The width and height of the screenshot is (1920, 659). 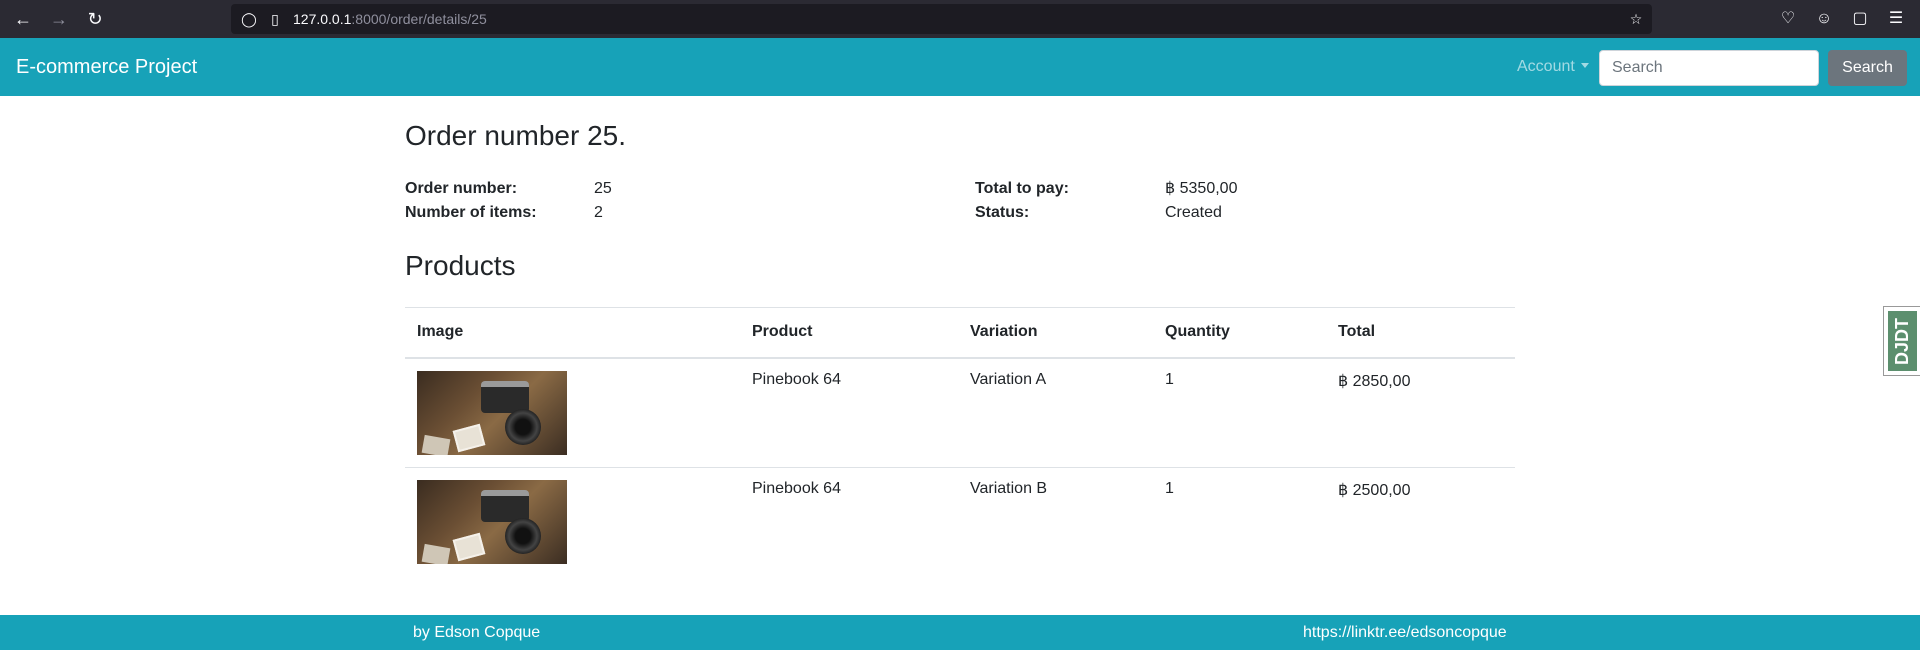 What do you see at coordinates (23, 19) in the screenshot?
I see `back-icon: ←` at bounding box center [23, 19].